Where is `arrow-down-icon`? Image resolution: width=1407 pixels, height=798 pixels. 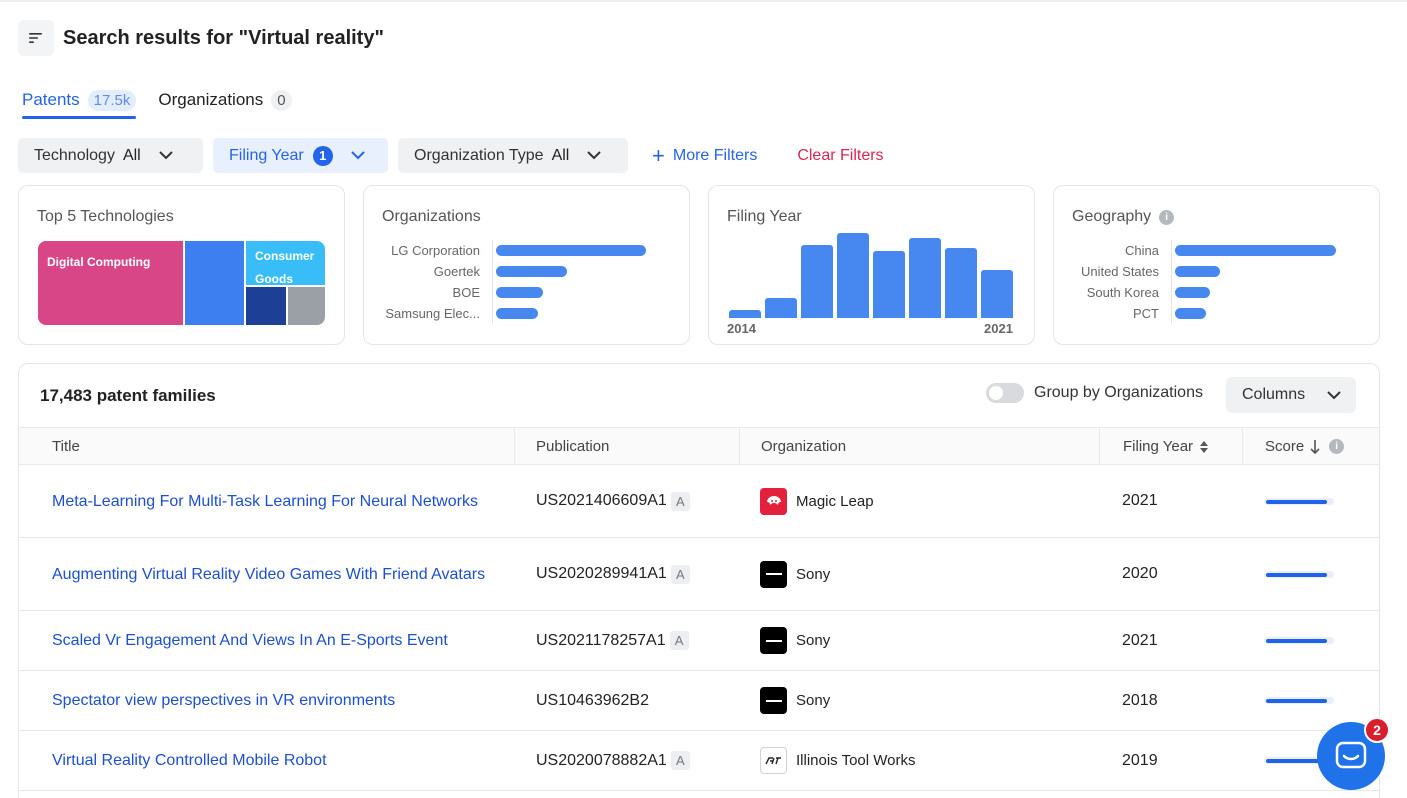 arrow-down-icon is located at coordinates (1315, 447).